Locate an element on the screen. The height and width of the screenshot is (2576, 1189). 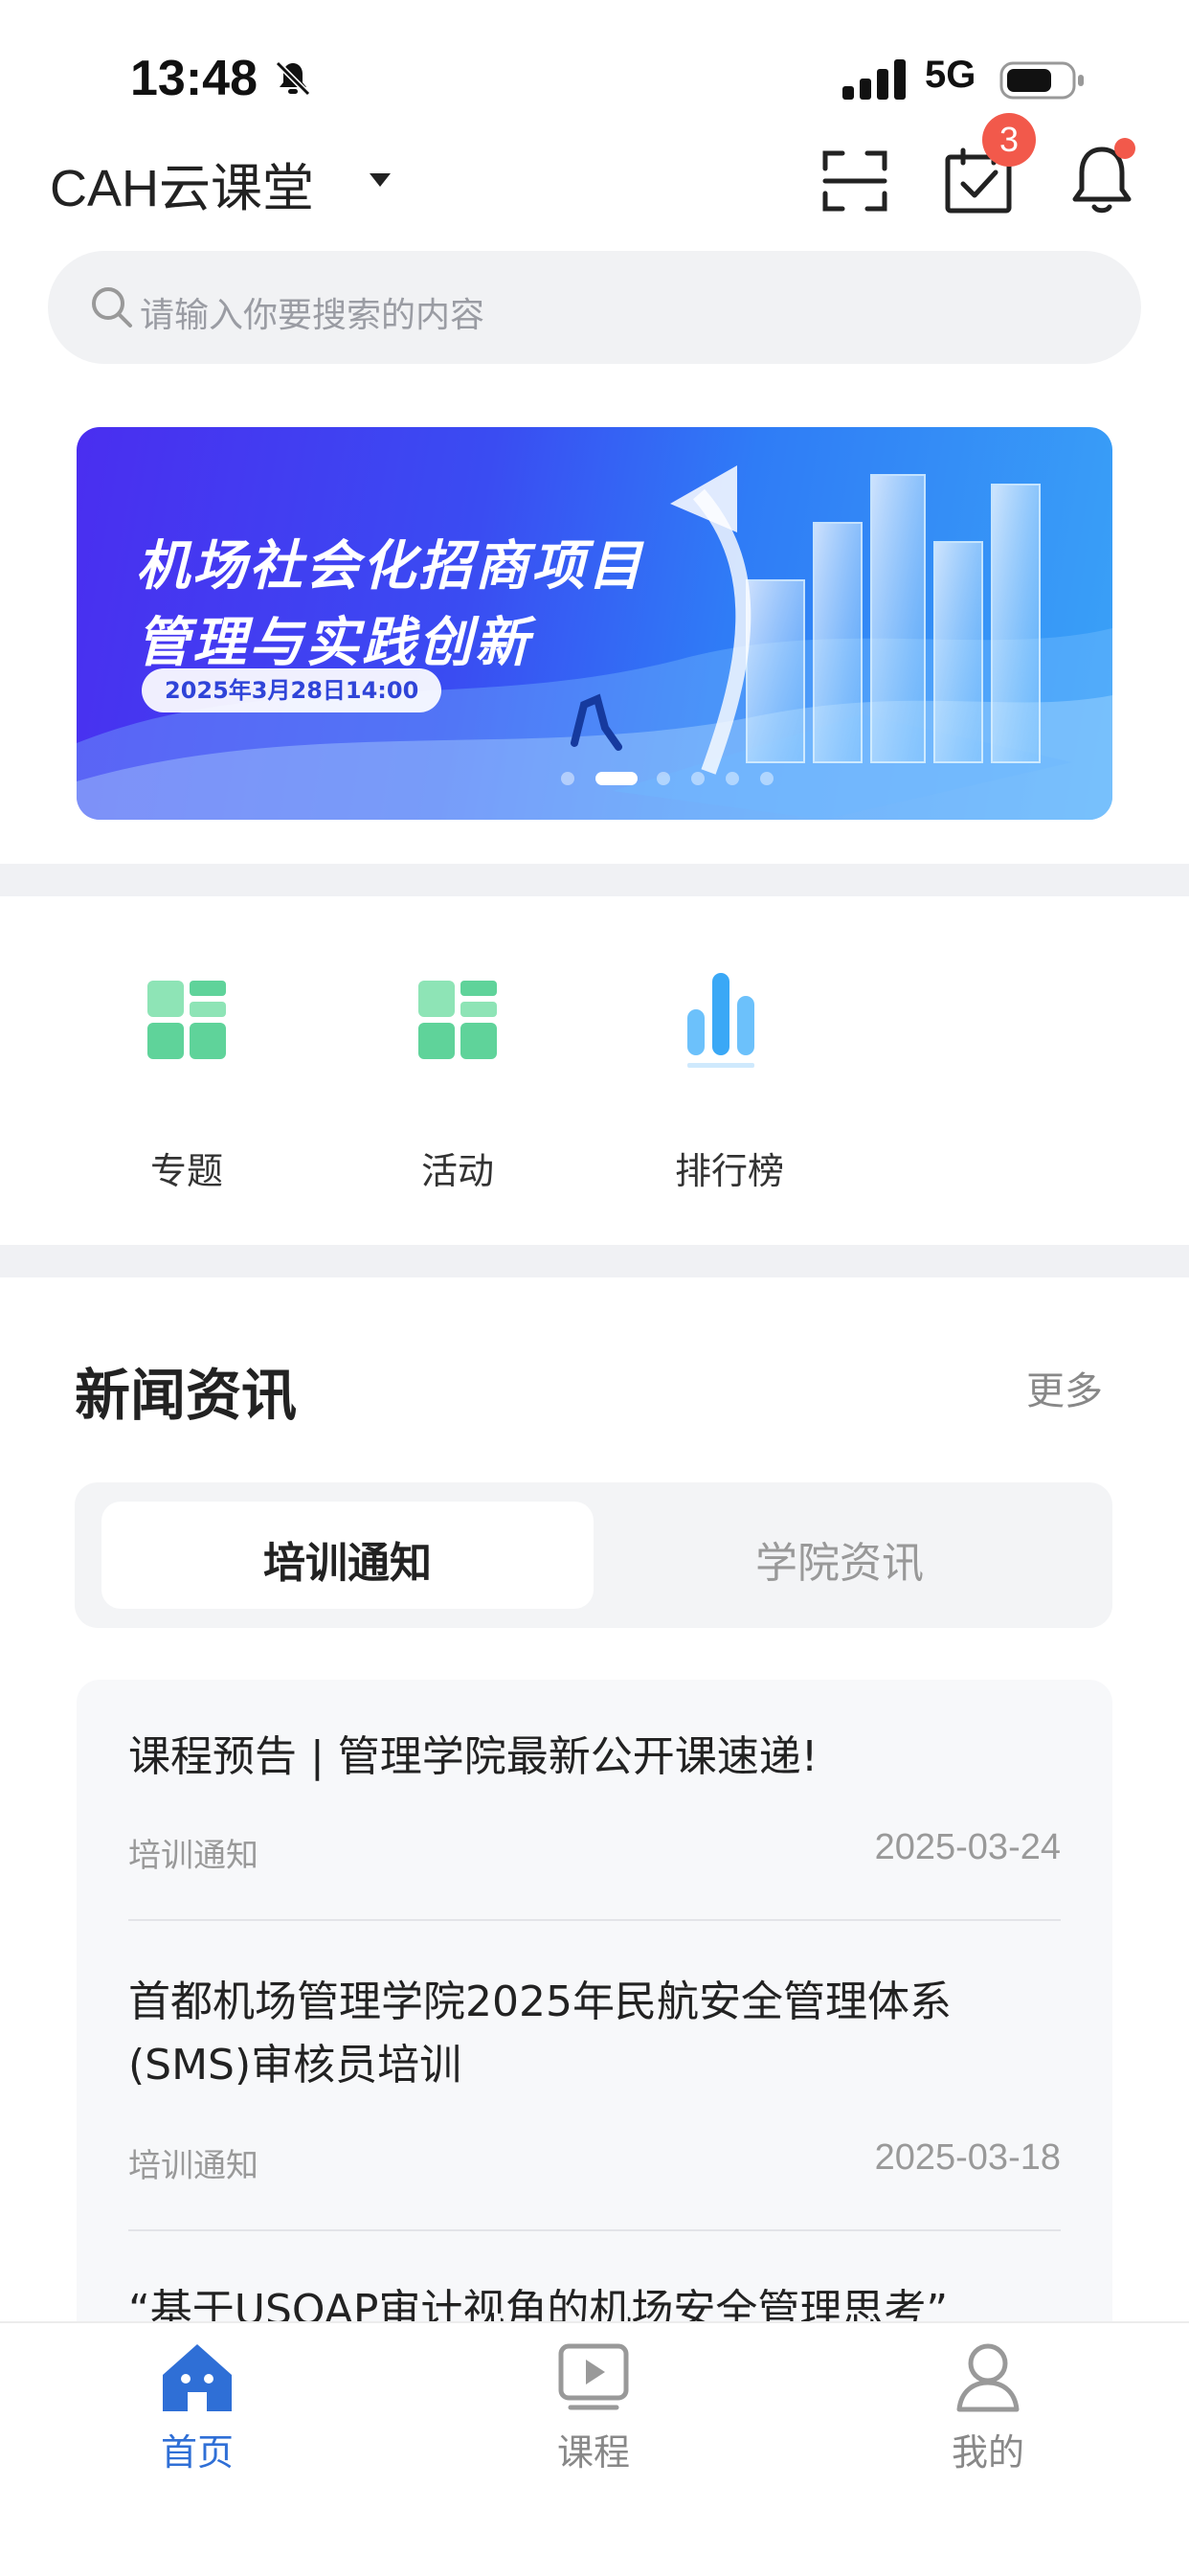
mute-icon is located at coordinates (293, 78).